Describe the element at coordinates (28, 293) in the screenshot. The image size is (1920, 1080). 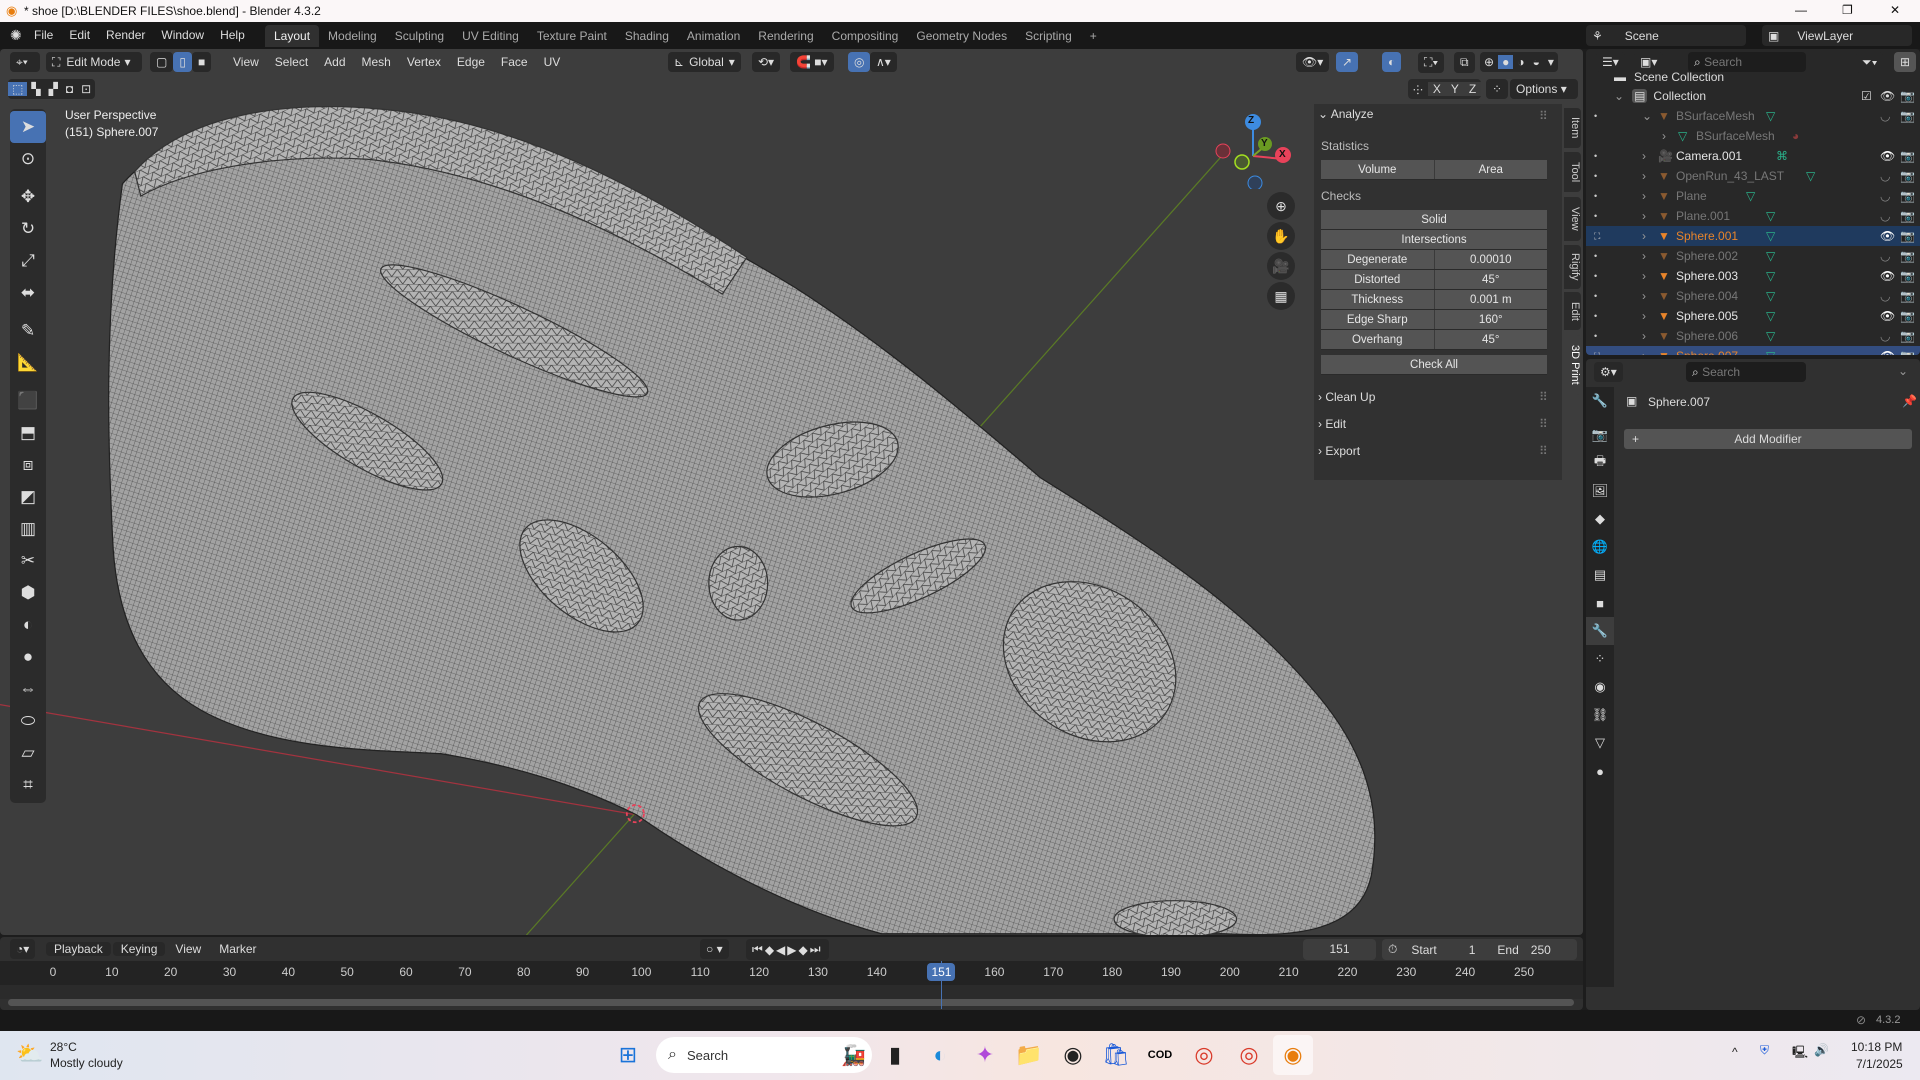
I see `transform-tool-icon: ⬌` at that location.